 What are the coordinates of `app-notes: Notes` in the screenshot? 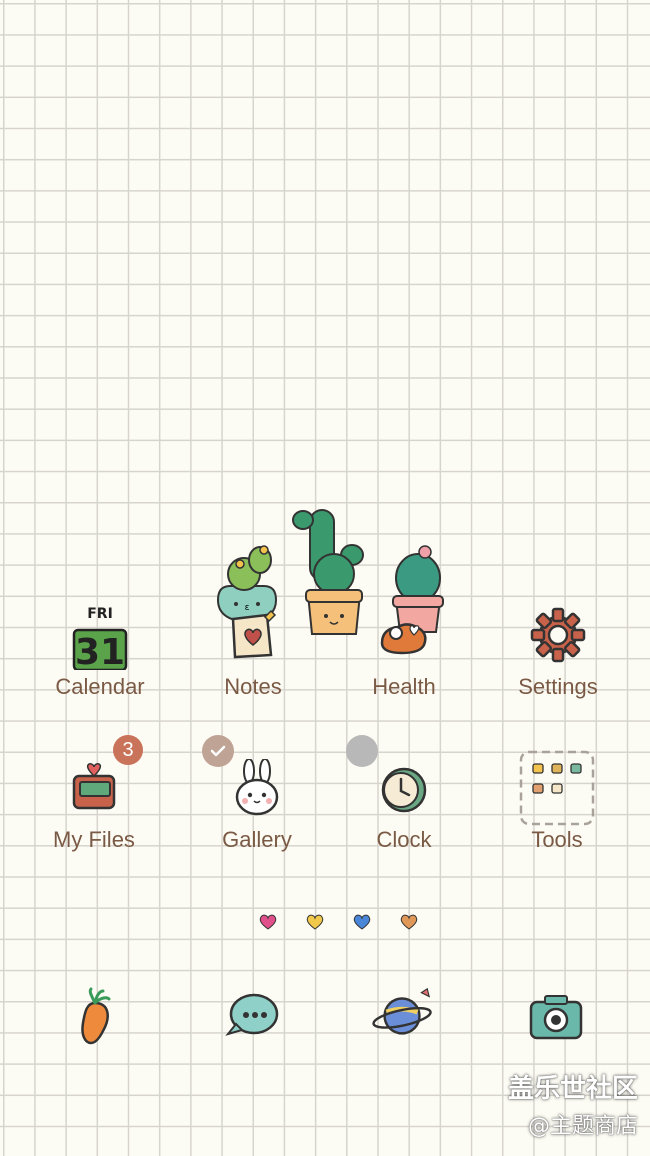 It's located at (253, 651).